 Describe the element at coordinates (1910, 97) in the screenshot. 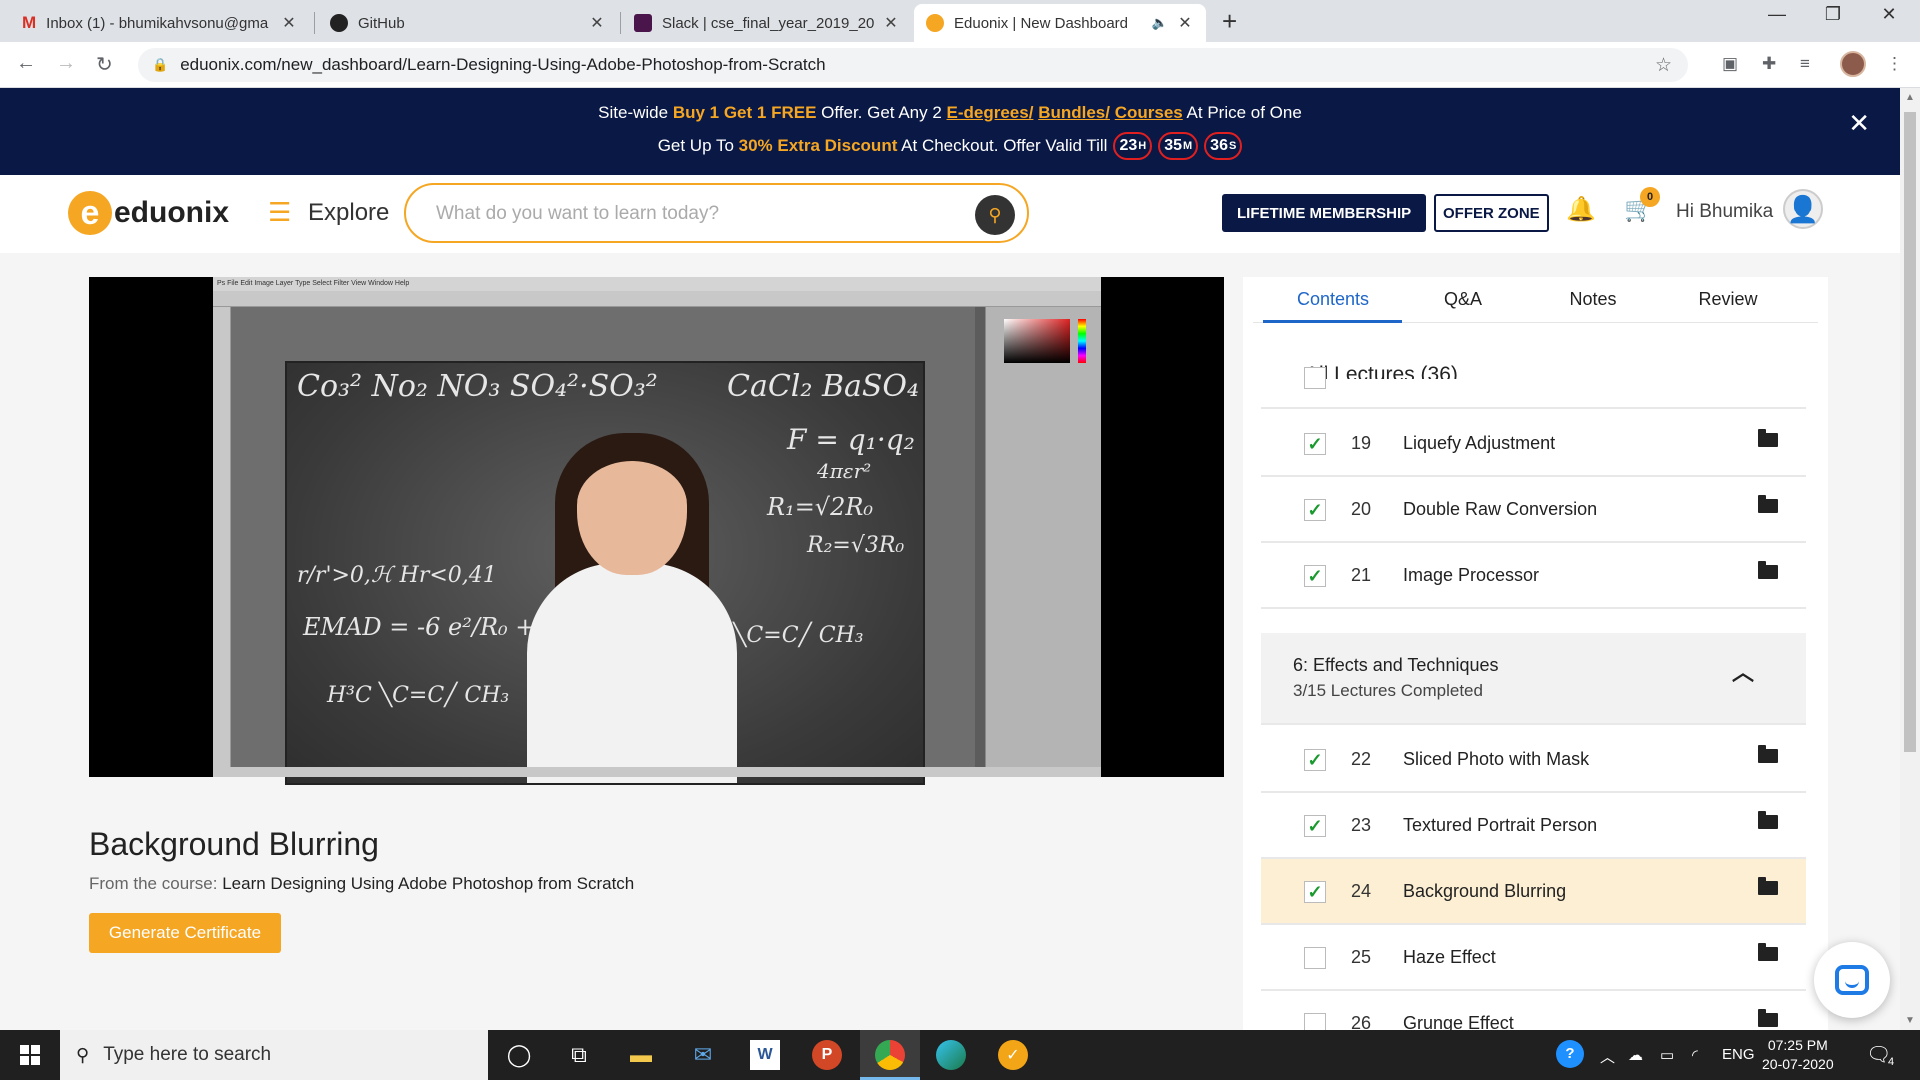

I see `scroll-up-icon: ▲` at that location.